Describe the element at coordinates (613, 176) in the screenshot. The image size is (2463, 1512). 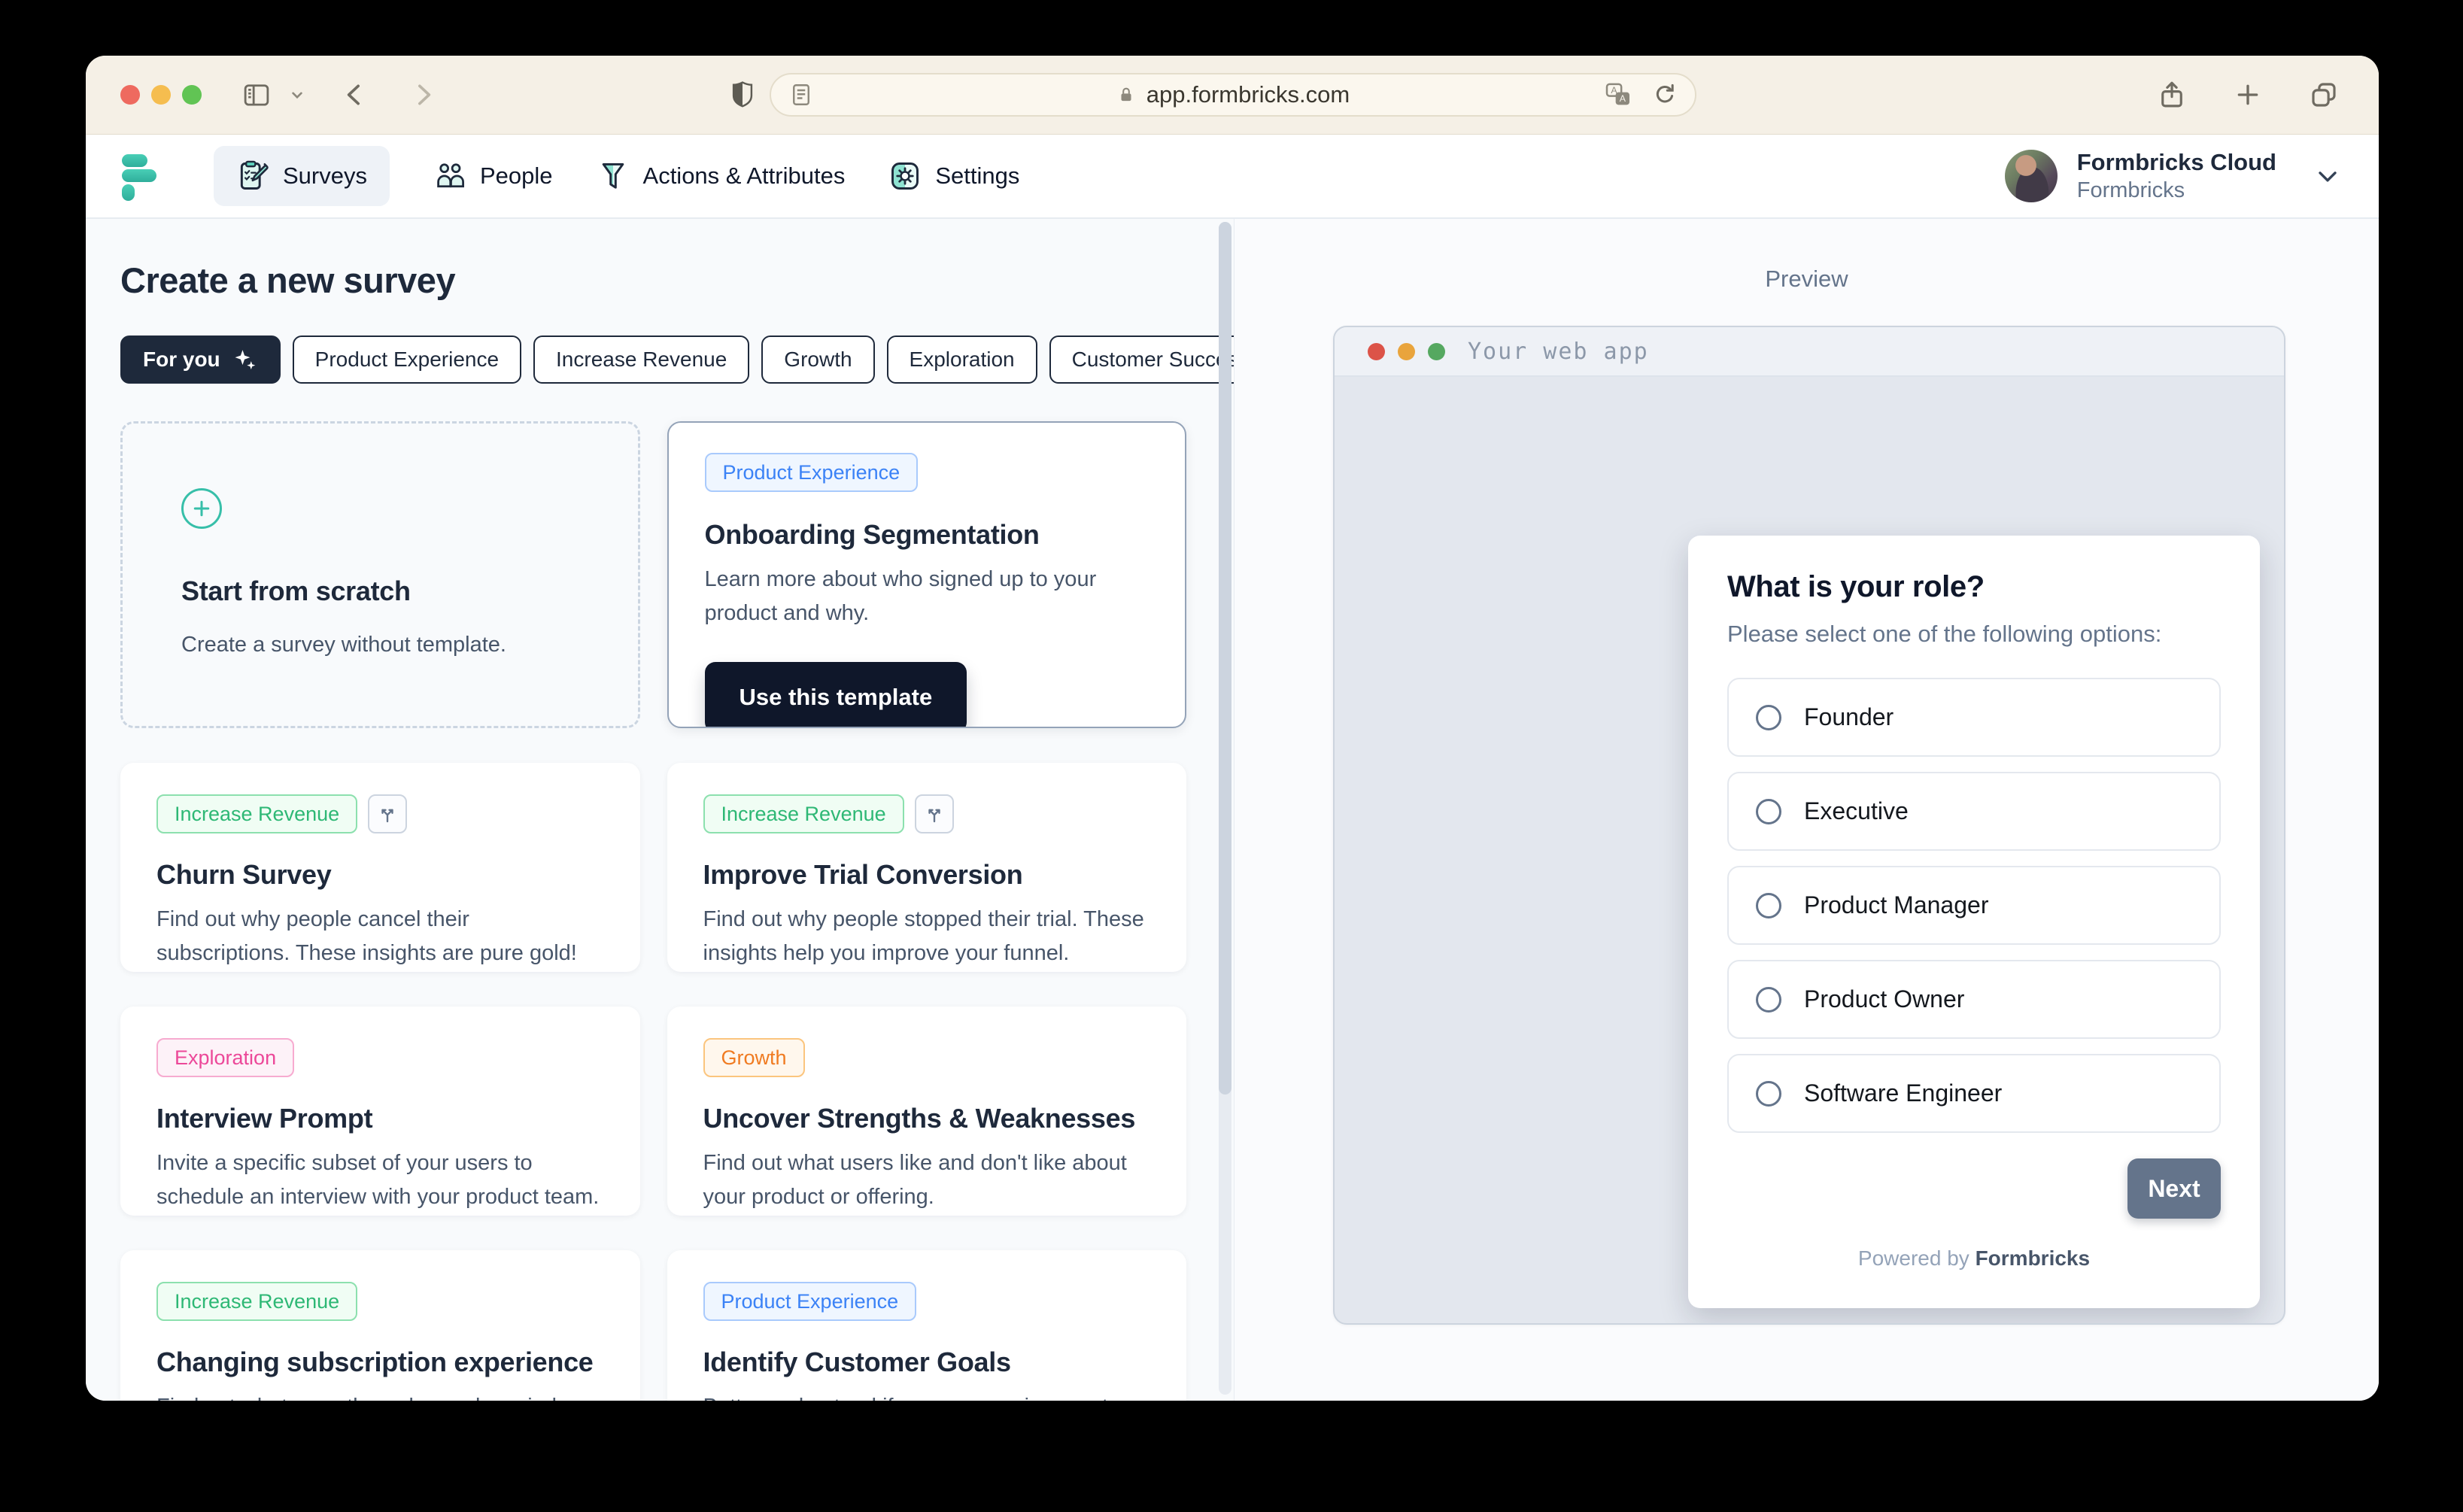
I see `funnel-icon` at that location.